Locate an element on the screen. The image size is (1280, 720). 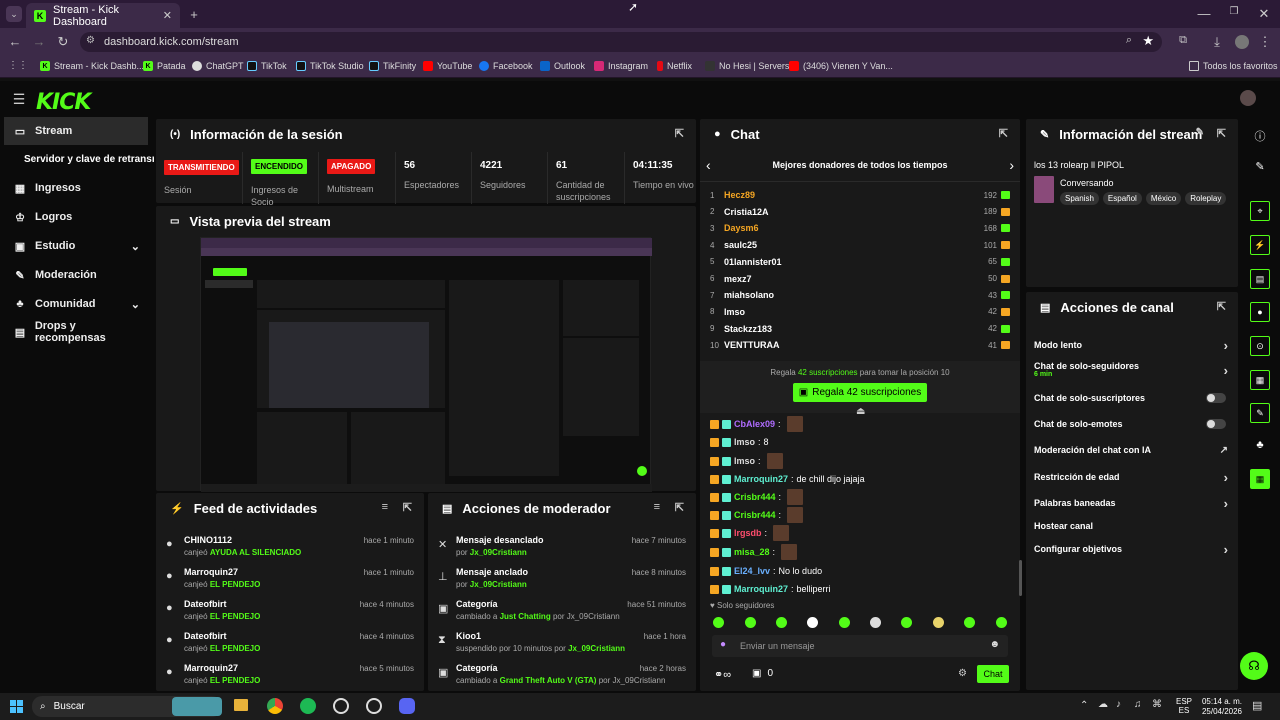
hamburger-menu-icon: ☰ is located at coordinates (19, 99).